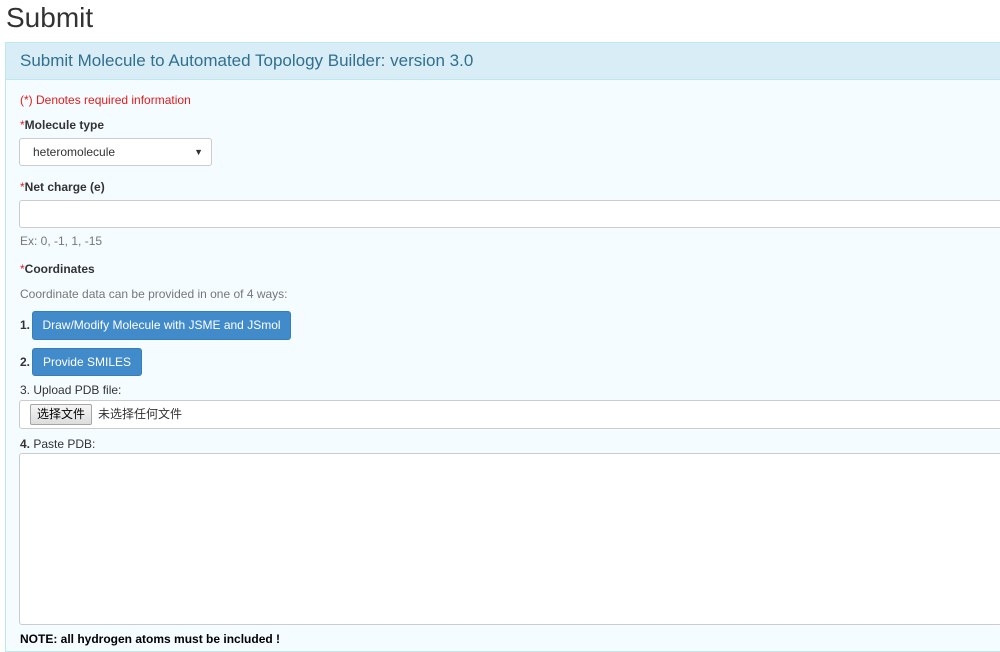 The image size is (1000, 652). What do you see at coordinates (509, 214) in the screenshot?
I see `net-charge-input` at bounding box center [509, 214].